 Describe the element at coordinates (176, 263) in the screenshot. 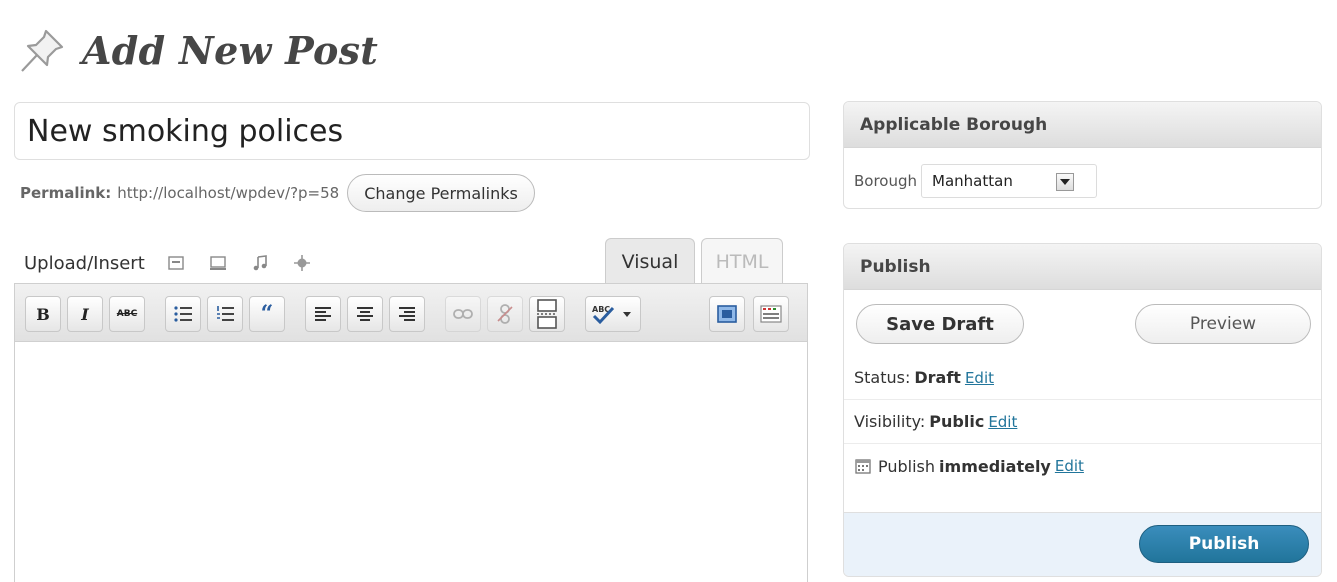

I see `image-icon` at that location.